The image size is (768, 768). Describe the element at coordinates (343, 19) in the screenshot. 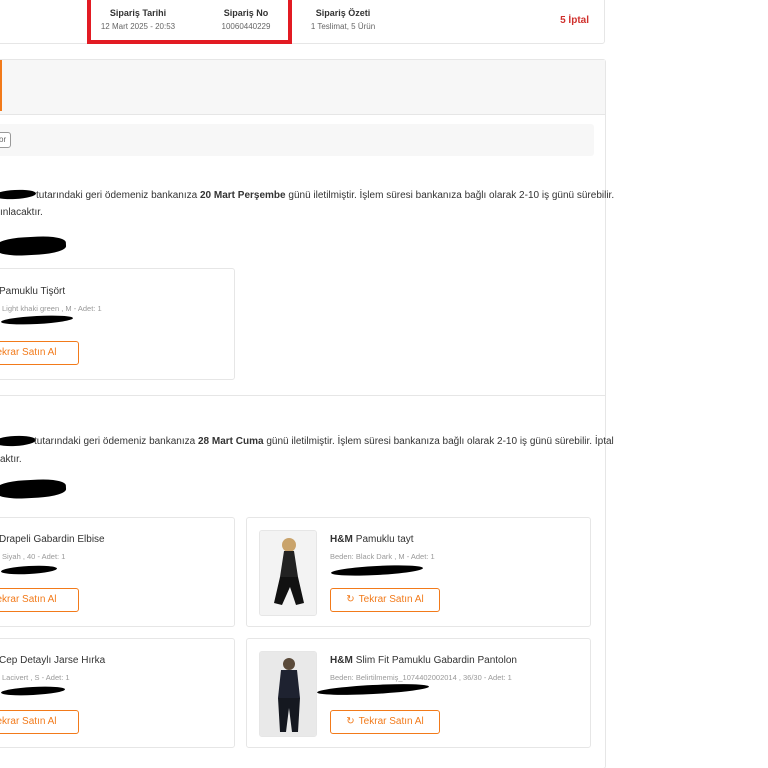

I see `order-summary: Sipariş Özeti 1 Teslimat, 5 Ürün` at that location.